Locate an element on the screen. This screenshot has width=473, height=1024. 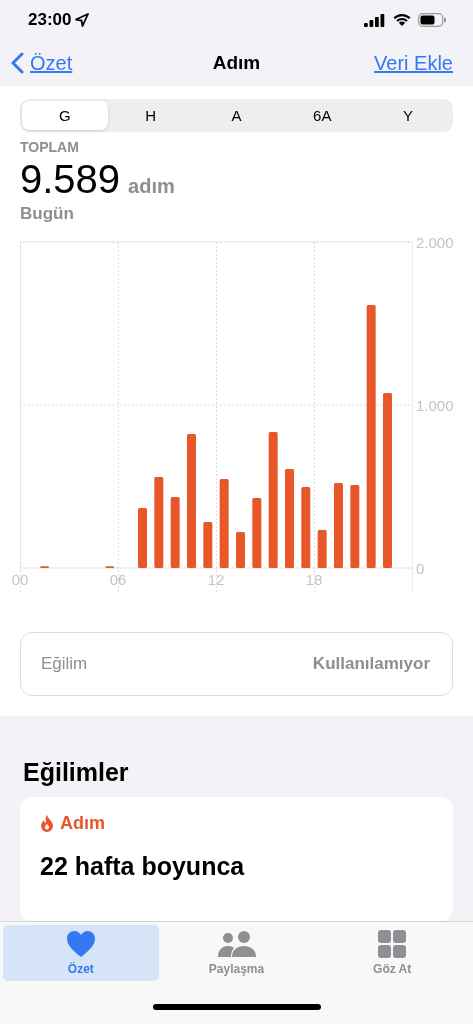
chevron-left-icon is located at coordinates (17, 63).